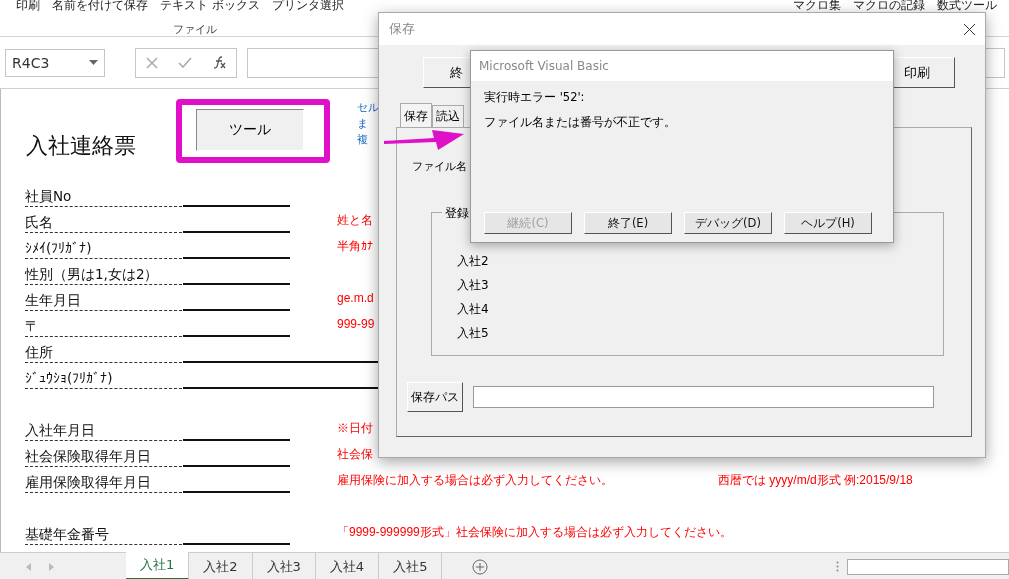 The width and height of the screenshot is (1009, 579). Describe the element at coordinates (103, 379) in the screenshot. I see `field-label: ｼﾞｭｳｼｮ(ﾌﾘｶﾞﾅ)` at that location.